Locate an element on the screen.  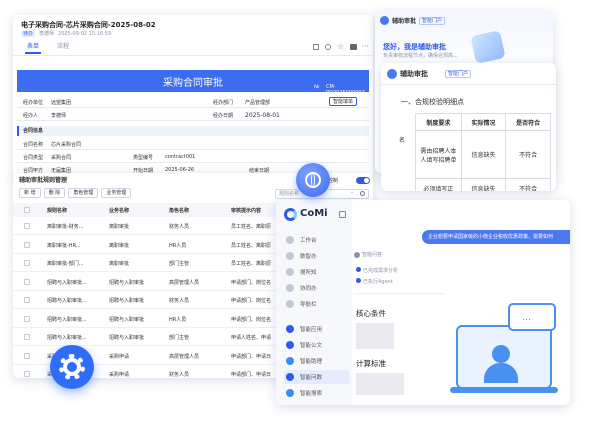
smart-fill-button: 智能填单 is located at coordinates (343, 101).